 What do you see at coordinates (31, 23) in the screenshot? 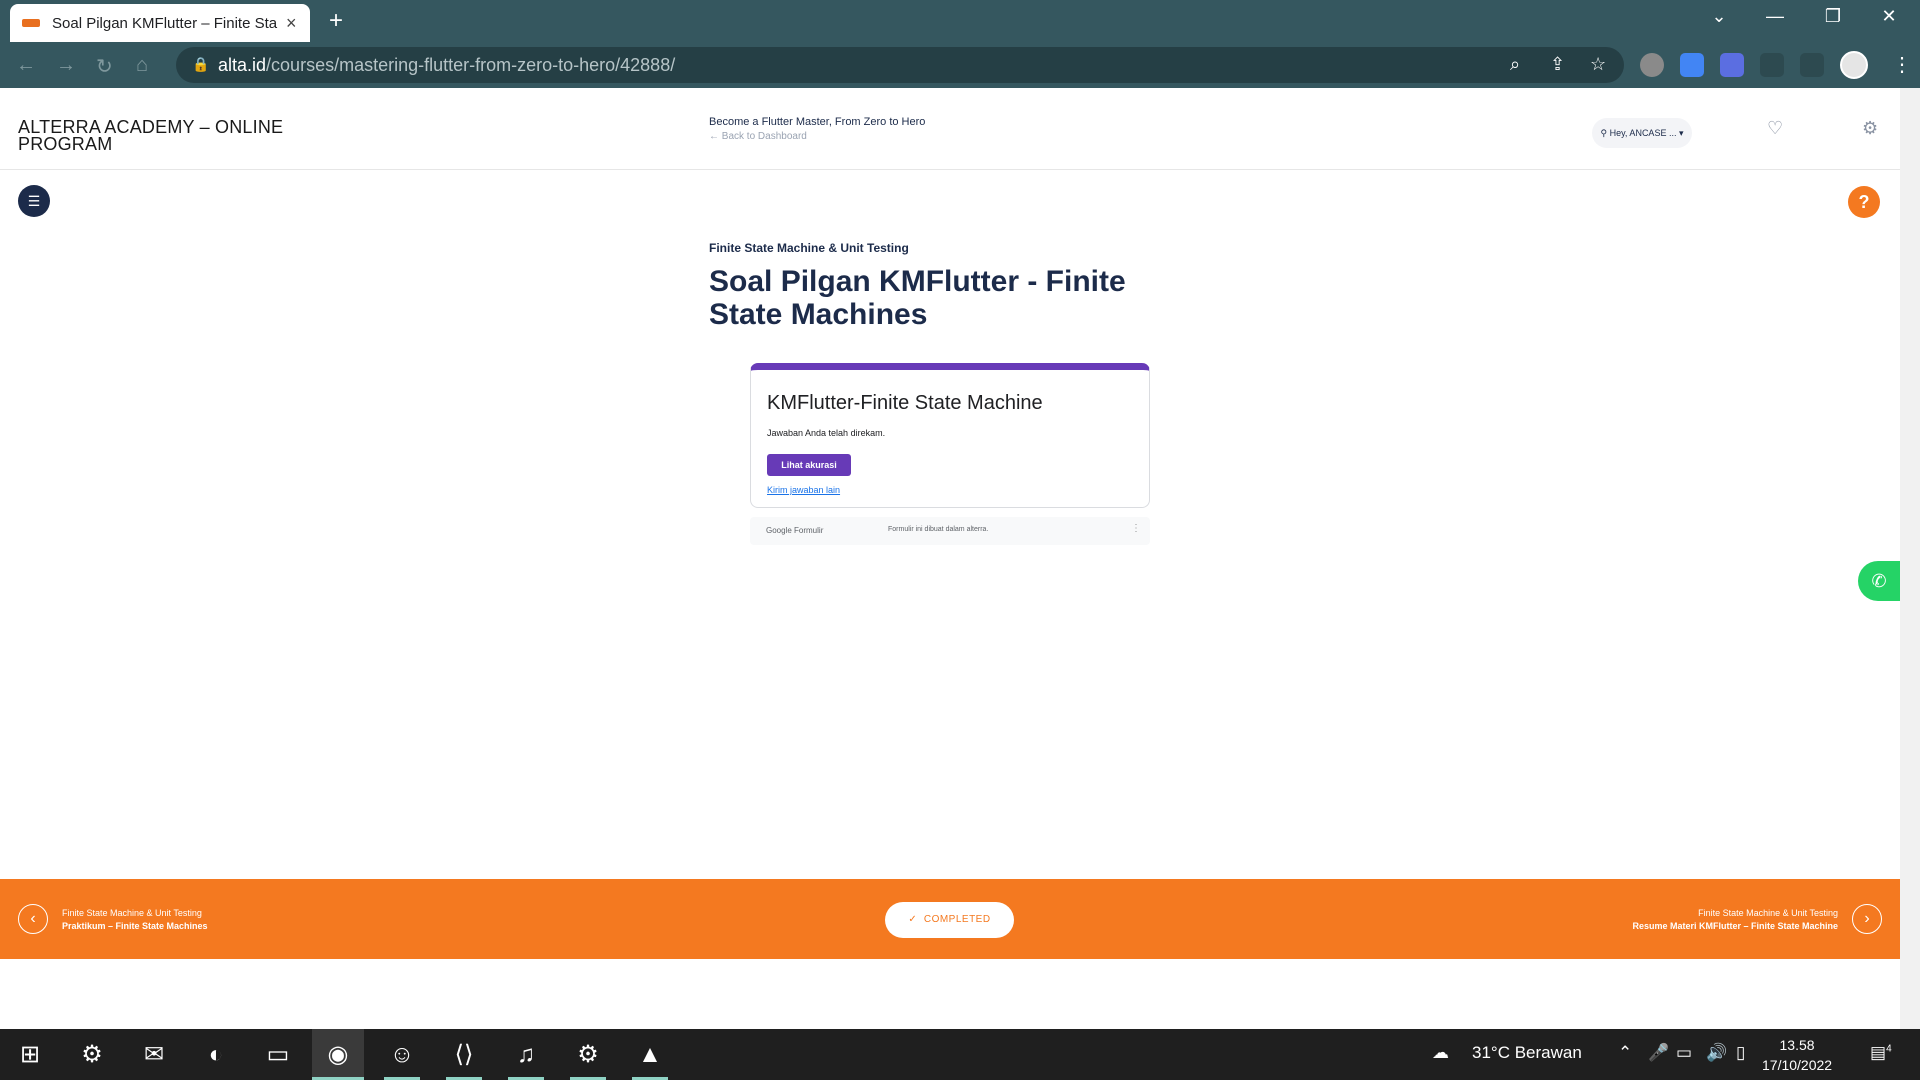
I see `alterra-favicon-icon` at bounding box center [31, 23].